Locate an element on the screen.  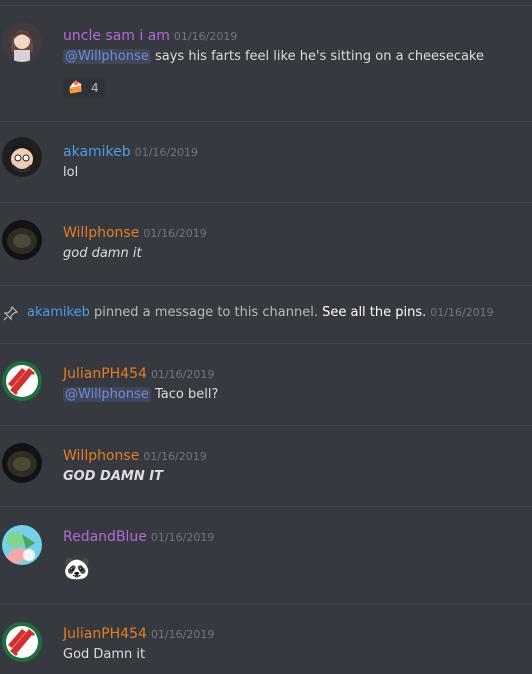
message-content: GOD DAMN IT is located at coordinates (113, 476).